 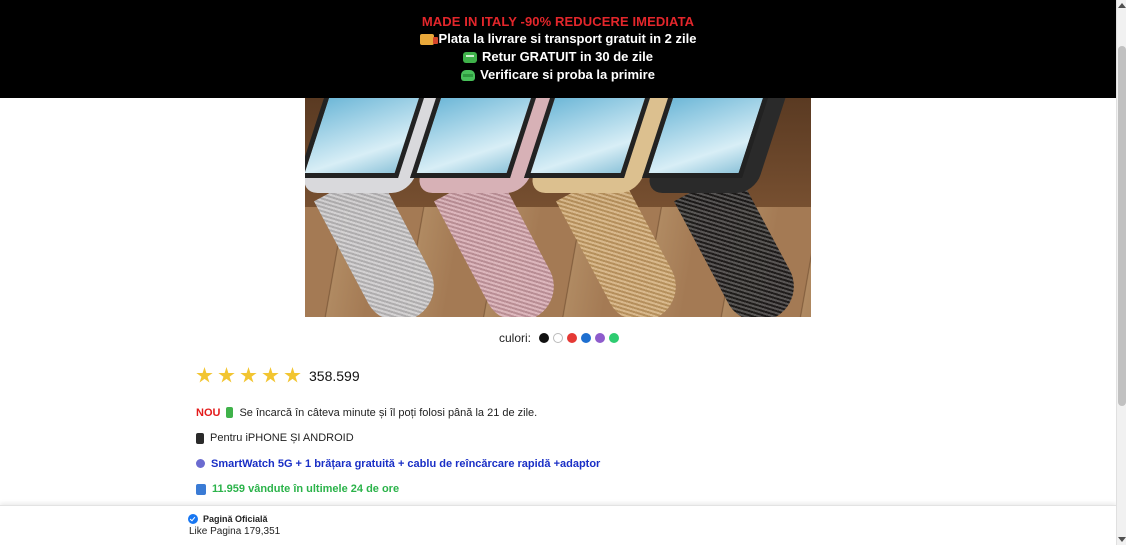 What do you see at coordinates (201, 489) in the screenshot?
I see `shopping-bags-icon` at bounding box center [201, 489].